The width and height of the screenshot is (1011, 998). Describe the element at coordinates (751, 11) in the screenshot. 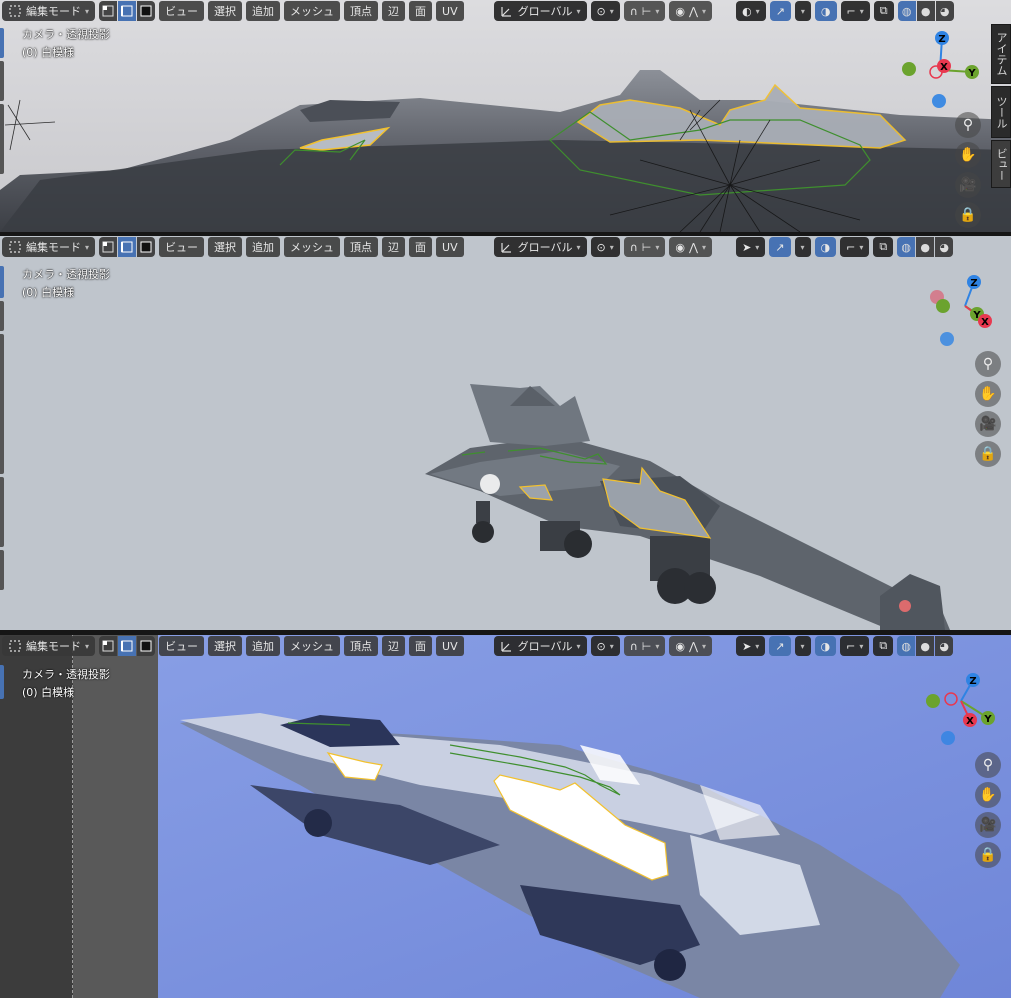

I see `visibility-dropdown: ◐ ▾` at that location.